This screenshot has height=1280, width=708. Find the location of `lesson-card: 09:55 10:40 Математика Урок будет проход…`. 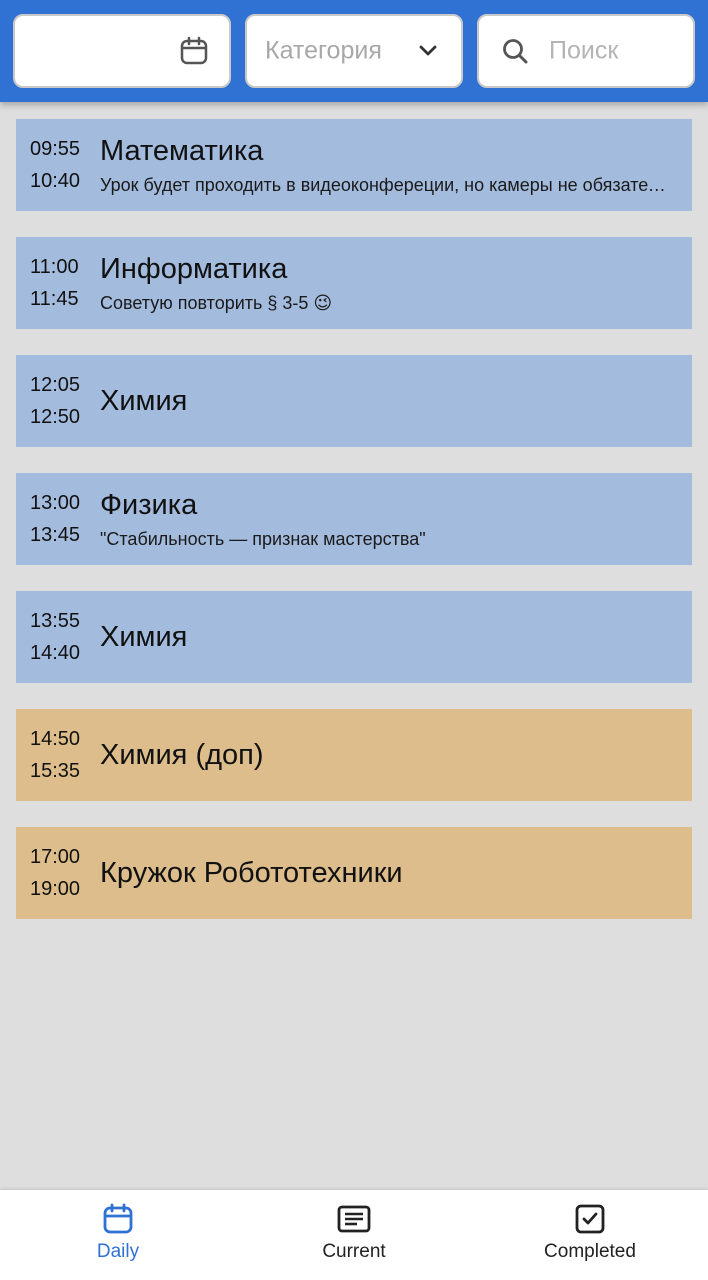

lesson-card: 09:55 10:40 Математика Урок будет проход… is located at coordinates (354, 165).